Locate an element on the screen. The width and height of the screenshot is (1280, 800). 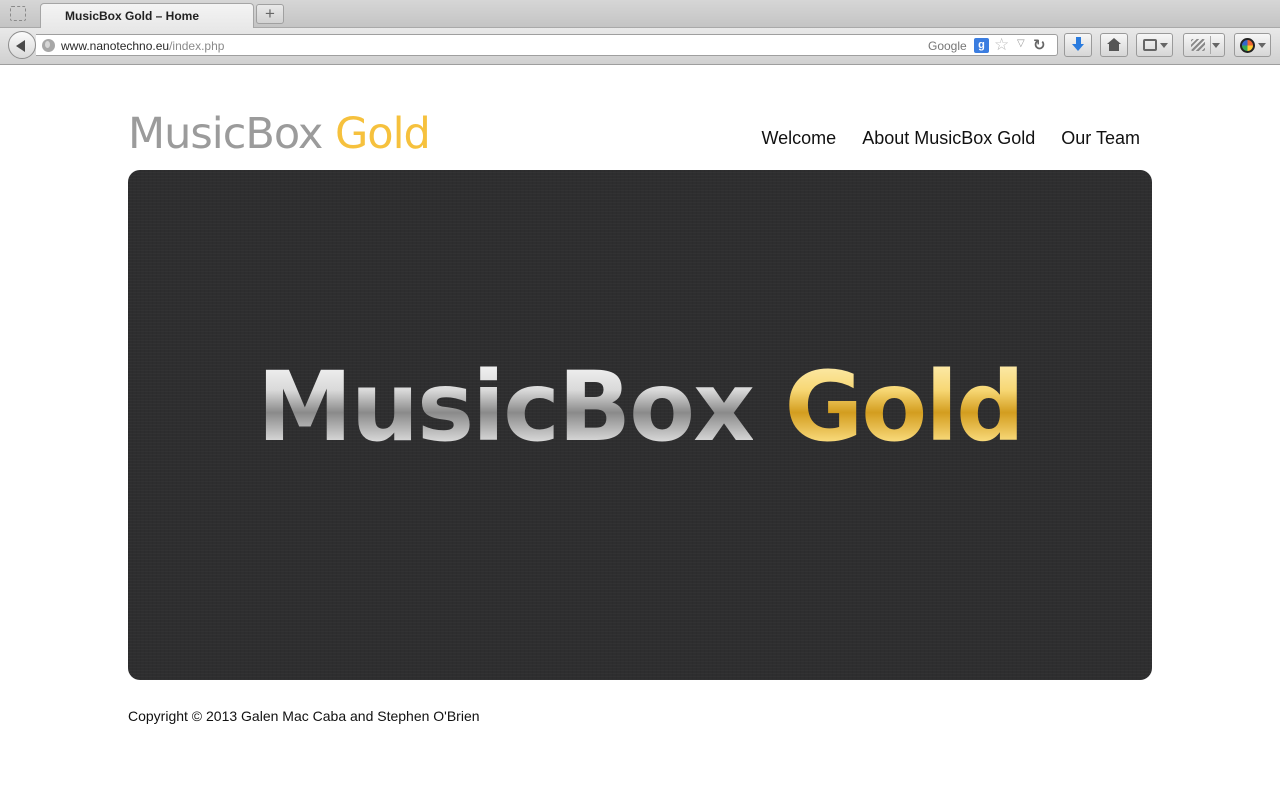
hero-logo-accent: Gold is located at coordinates (904, 407).